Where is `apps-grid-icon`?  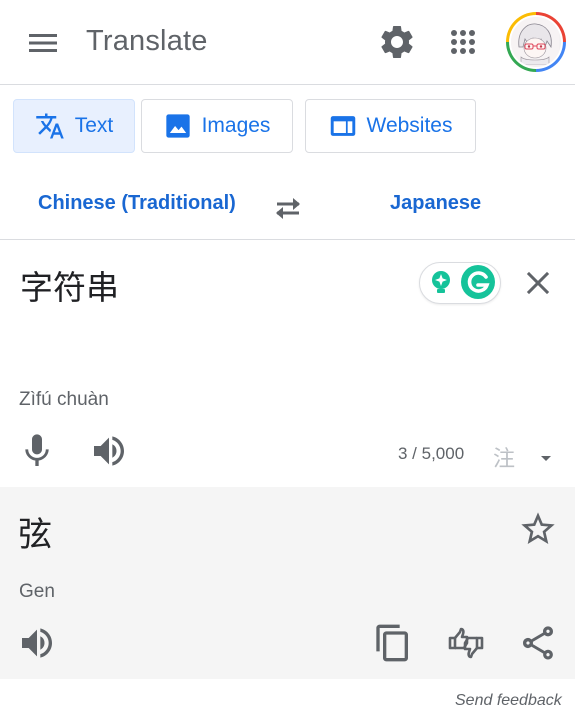
apps-grid-icon is located at coordinates (463, 42).